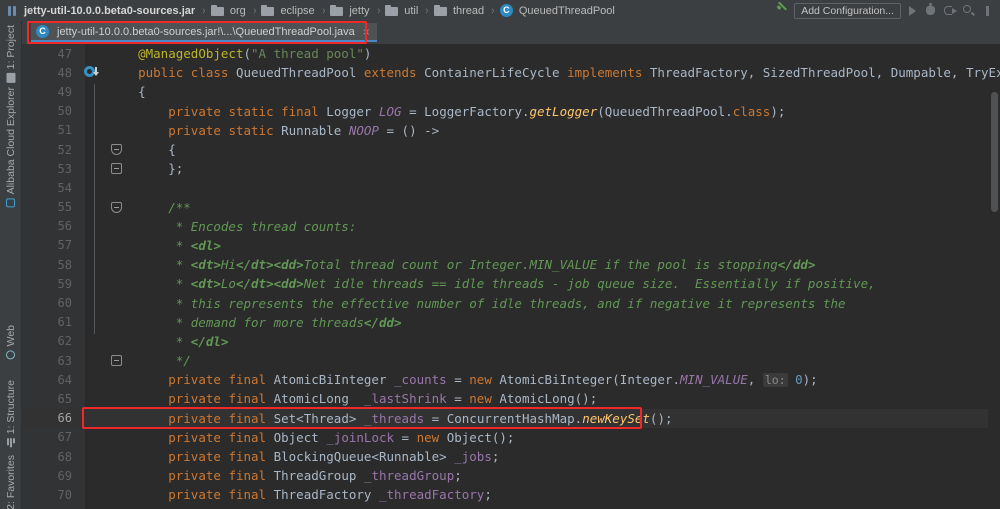 The width and height of the screenshot is (1000, 509). I want to click on code-line: 51 private static Runnable NOOP = () ->, so click(511, 130).